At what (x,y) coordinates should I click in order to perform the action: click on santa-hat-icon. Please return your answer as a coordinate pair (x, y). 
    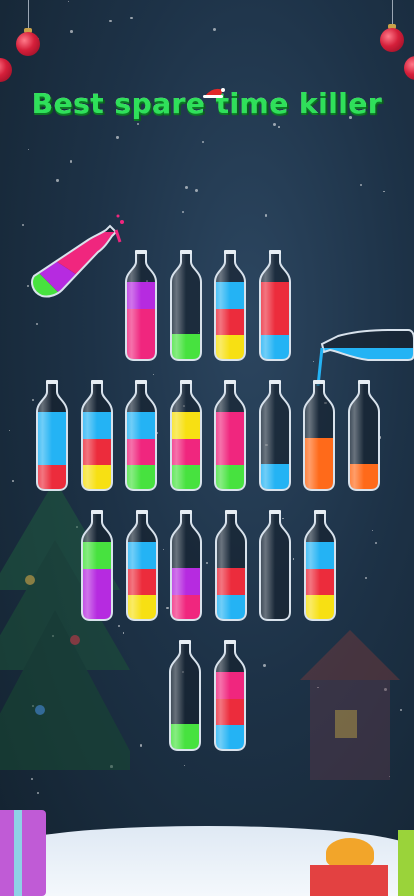
    Looking at the image, I should click on (214, 93).